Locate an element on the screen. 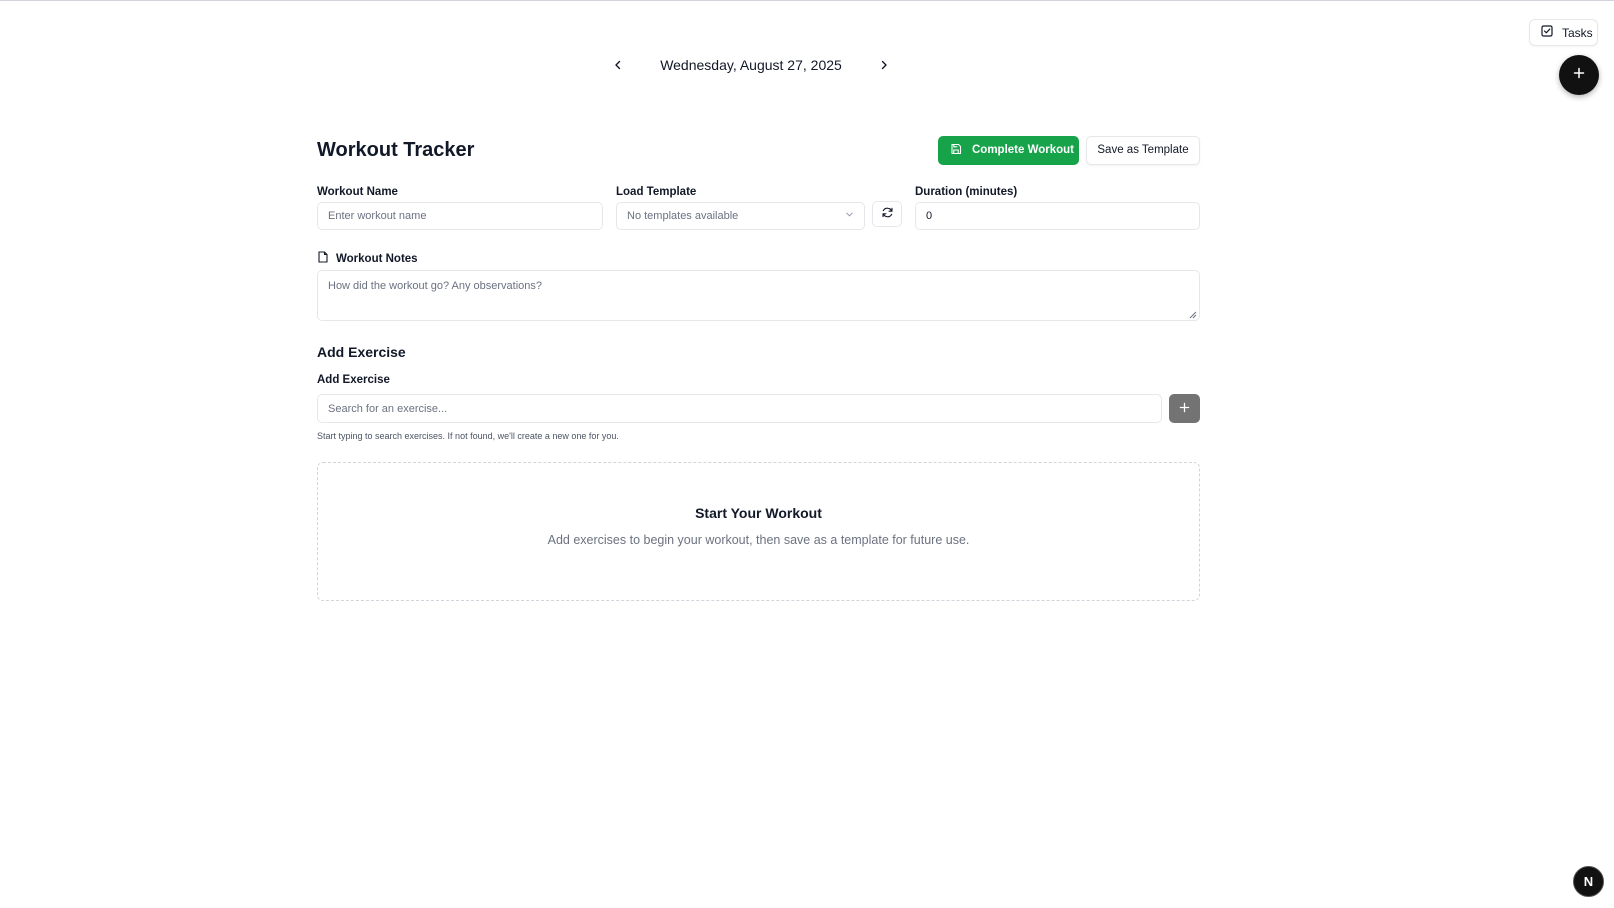 The height and width of the screenshot is (908, 1614). complete-workout-button: Complete Workout is located at coordinates (1008, 150).